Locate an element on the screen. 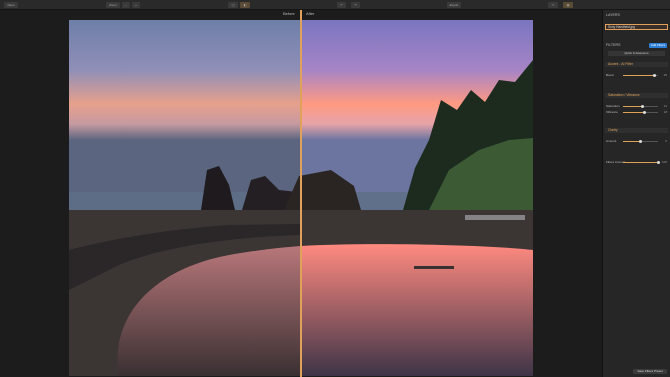  undo-icon: ↶ is located at coordinates (341, 5).